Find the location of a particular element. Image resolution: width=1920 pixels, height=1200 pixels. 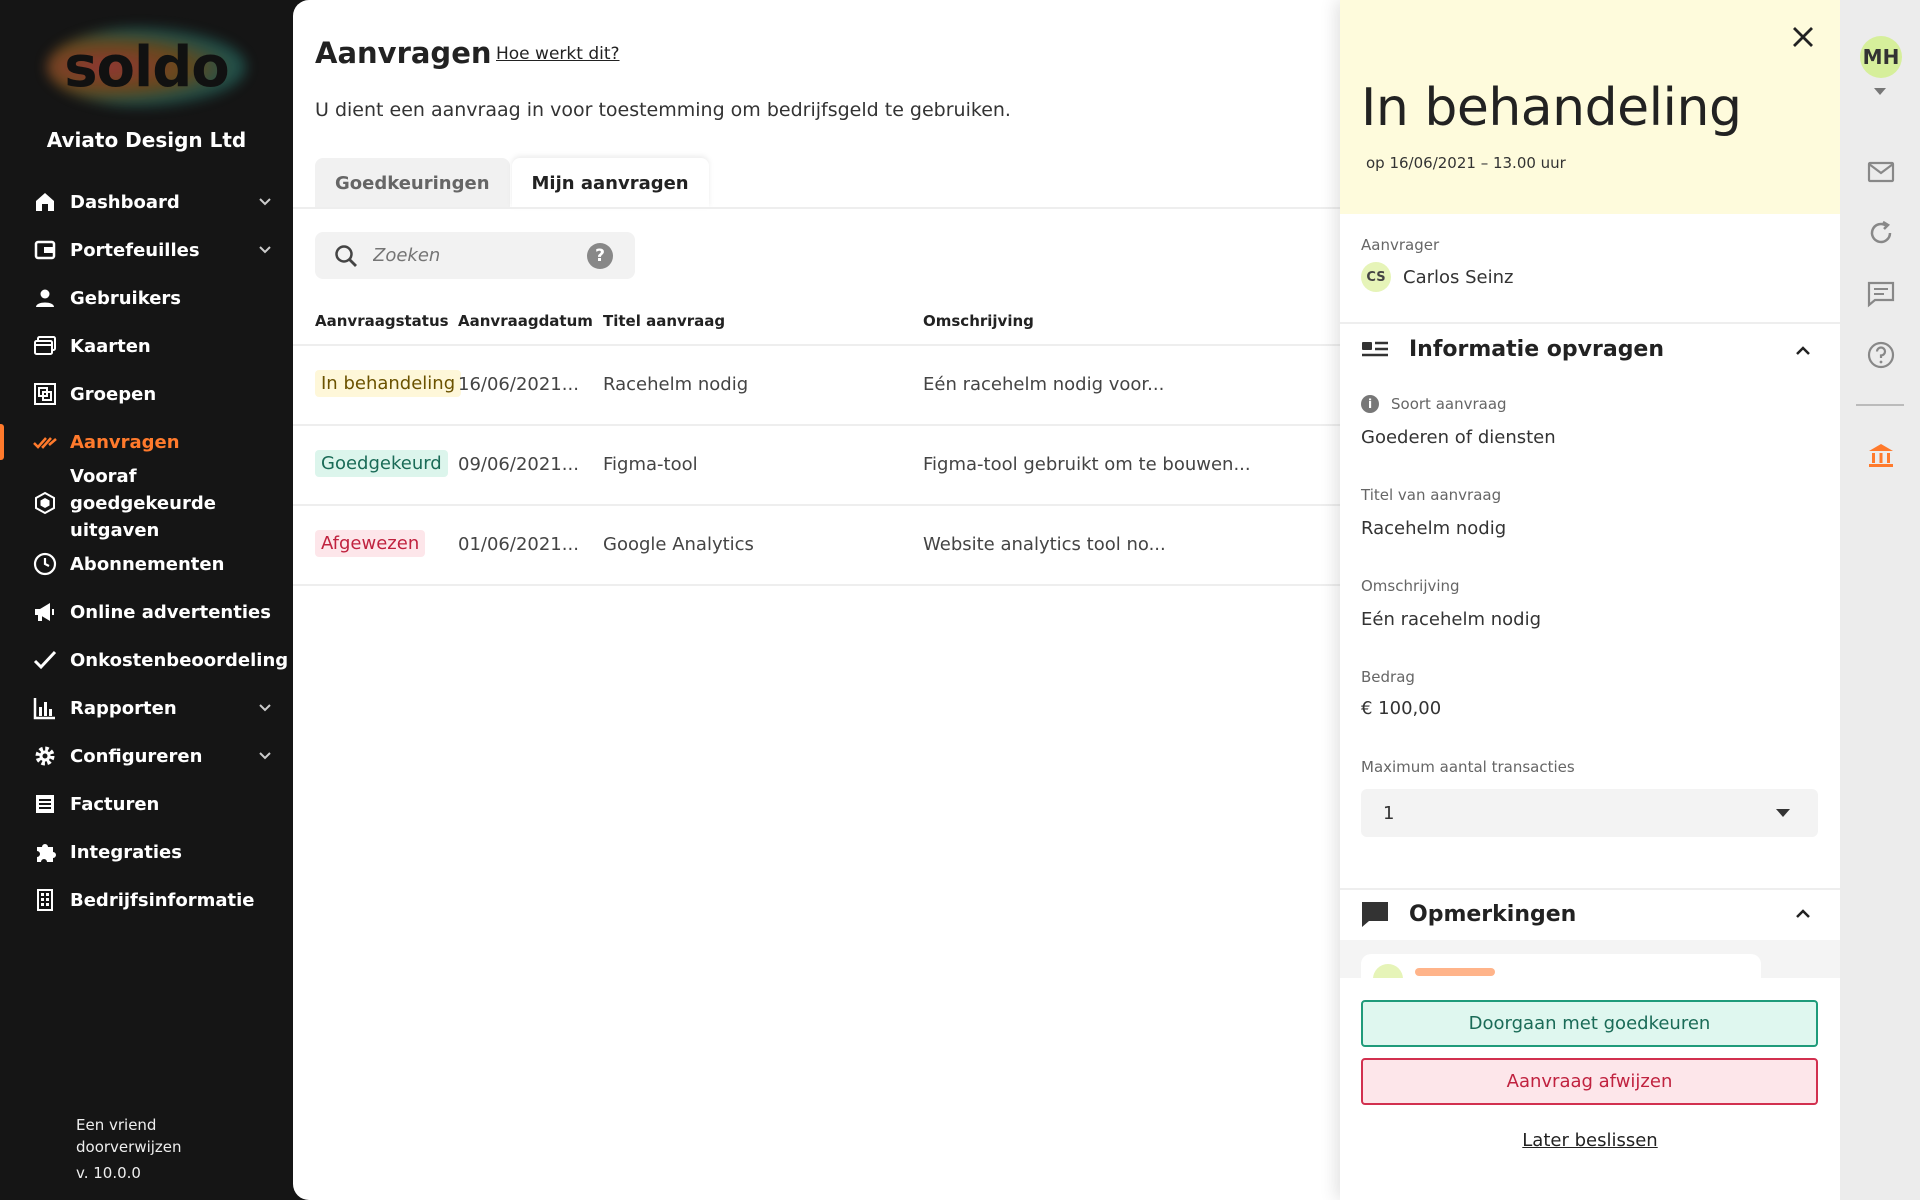

chat-icon is located at coordinates (1881, 294).